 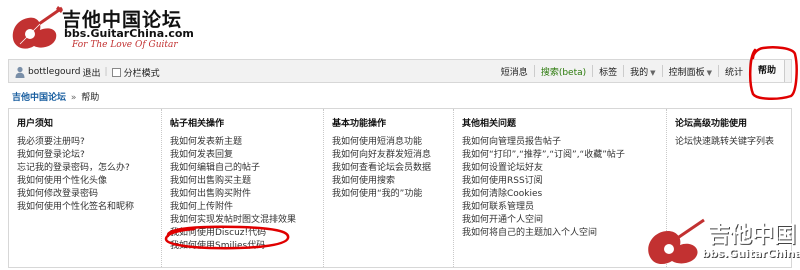 What do you see at coordinates (751, 253) in the screenshot?
I see `watermark-url: bbs.GuitarChina.com` at bounding box center [751, 253].